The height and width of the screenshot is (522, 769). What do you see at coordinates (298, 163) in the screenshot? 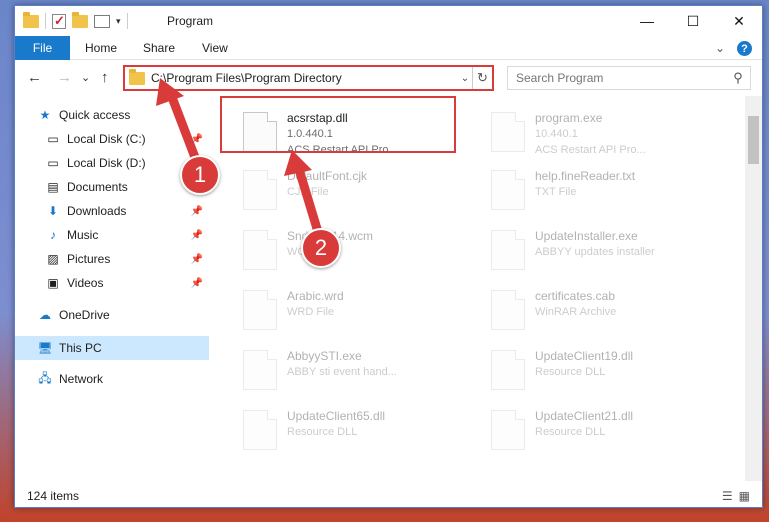
I see `arrow-2-head` at bounding box center [298, 163].